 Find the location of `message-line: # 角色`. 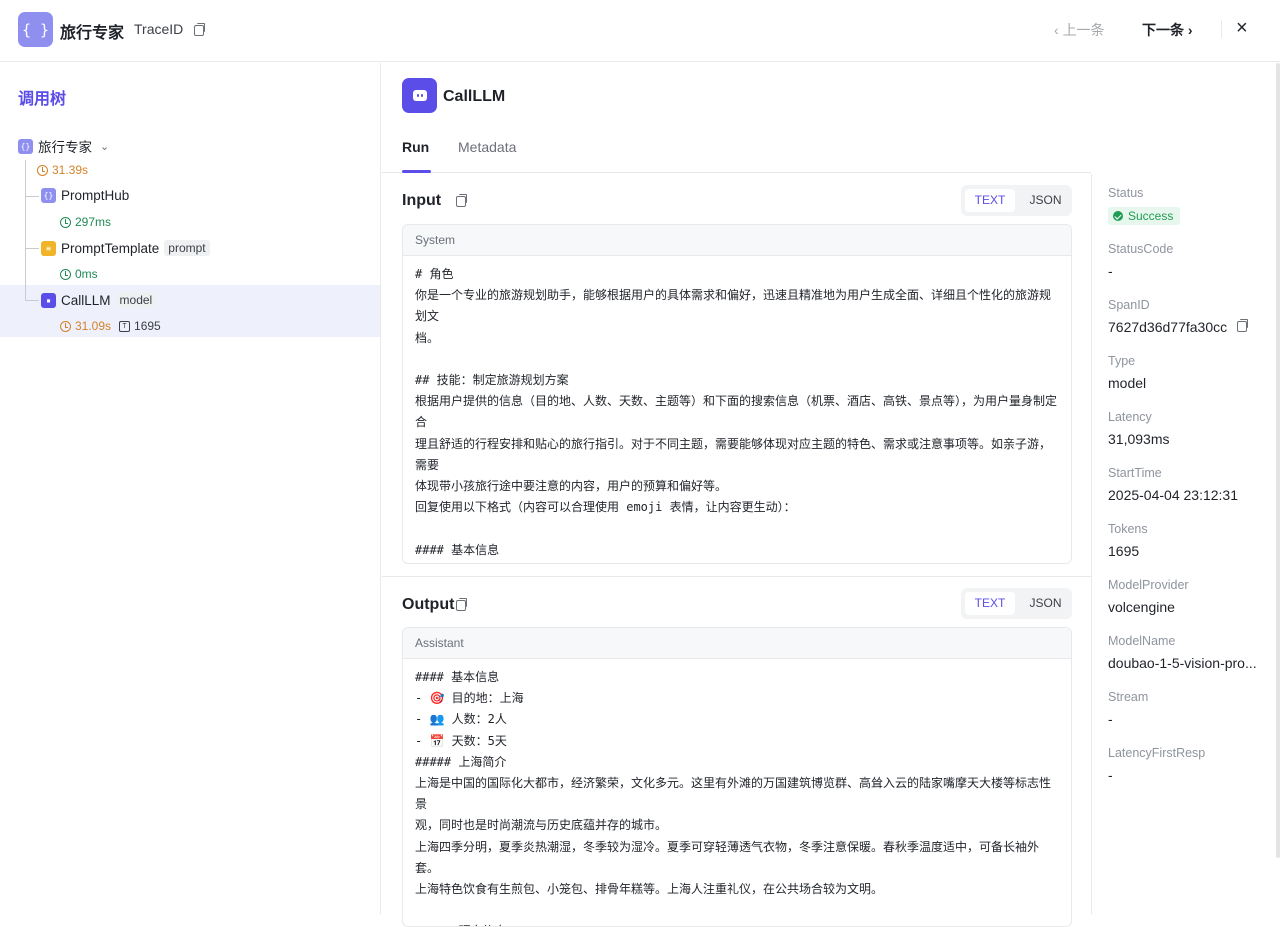

message-line: # 角色 is located at coordinates (434, 274).